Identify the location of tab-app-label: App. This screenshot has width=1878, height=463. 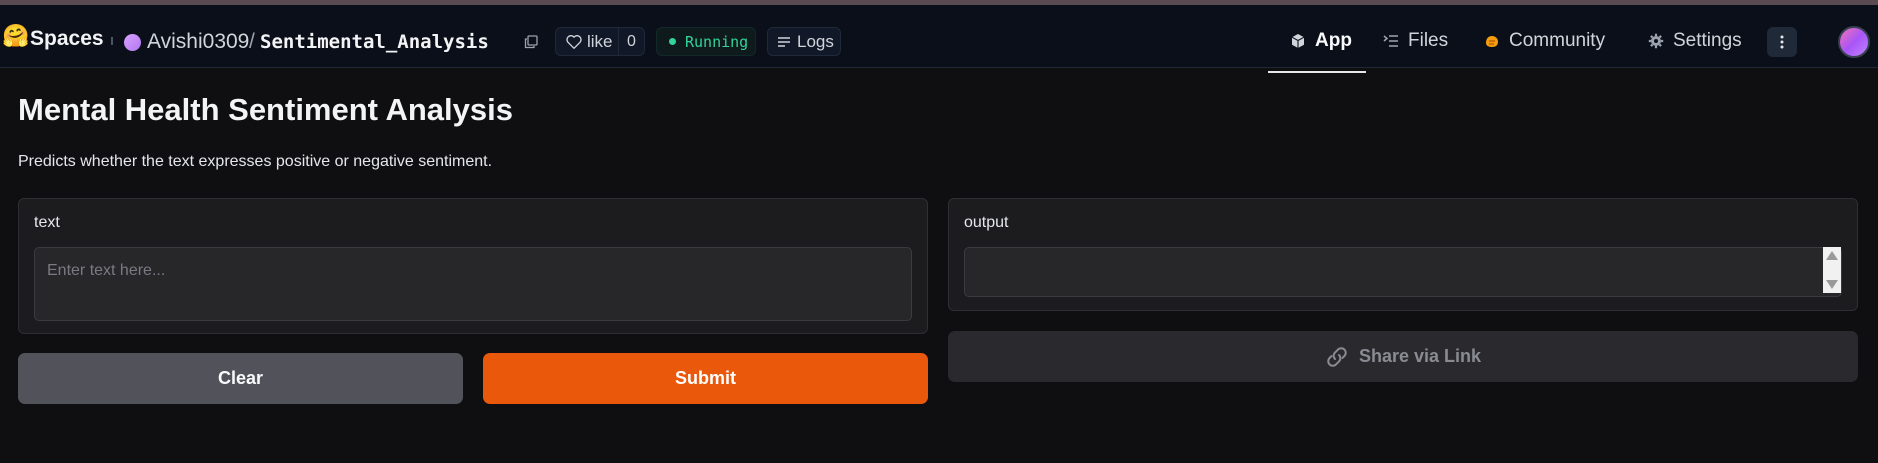
(1333, 40).